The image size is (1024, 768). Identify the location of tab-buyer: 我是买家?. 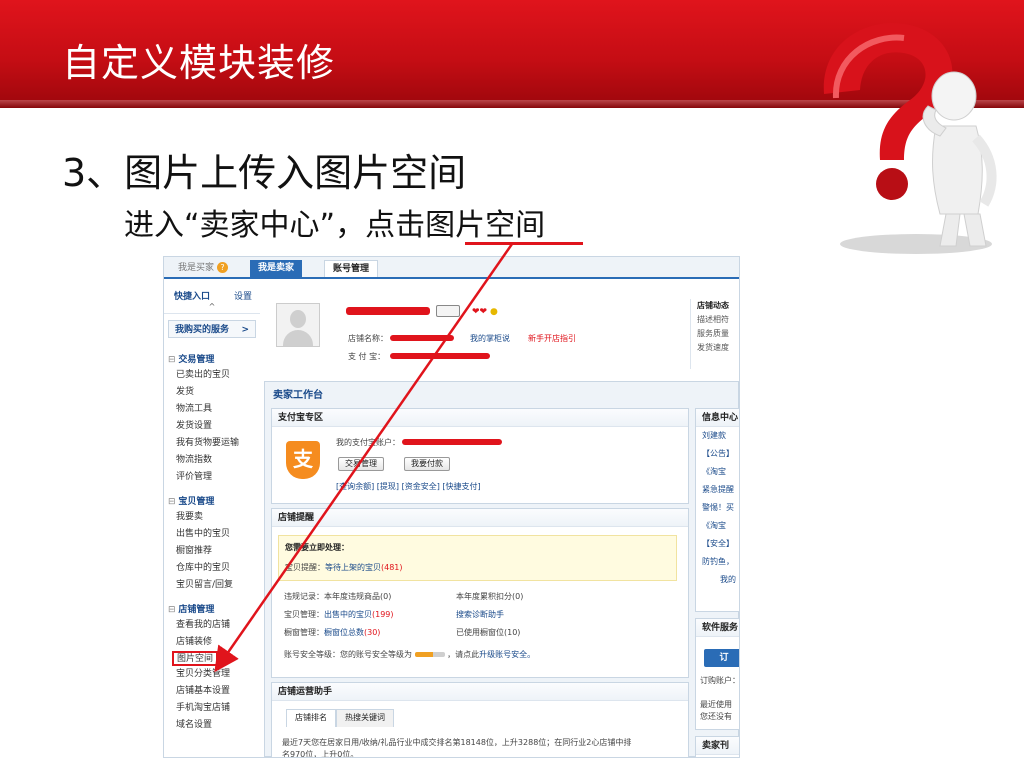
(203, 268).